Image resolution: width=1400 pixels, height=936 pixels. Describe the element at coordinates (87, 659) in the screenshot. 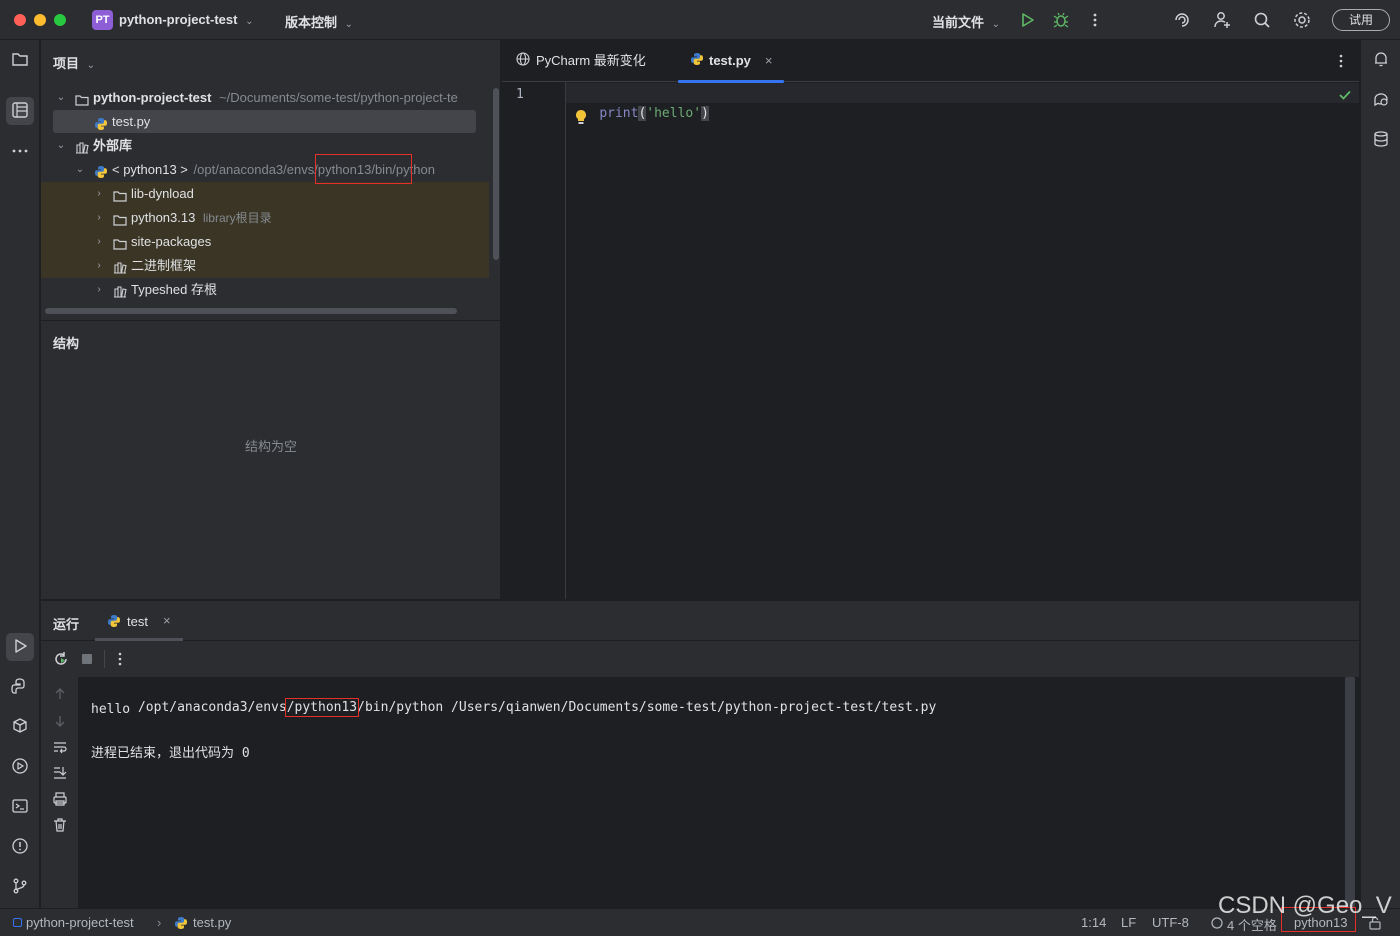

I see `stop-icon` at that location.